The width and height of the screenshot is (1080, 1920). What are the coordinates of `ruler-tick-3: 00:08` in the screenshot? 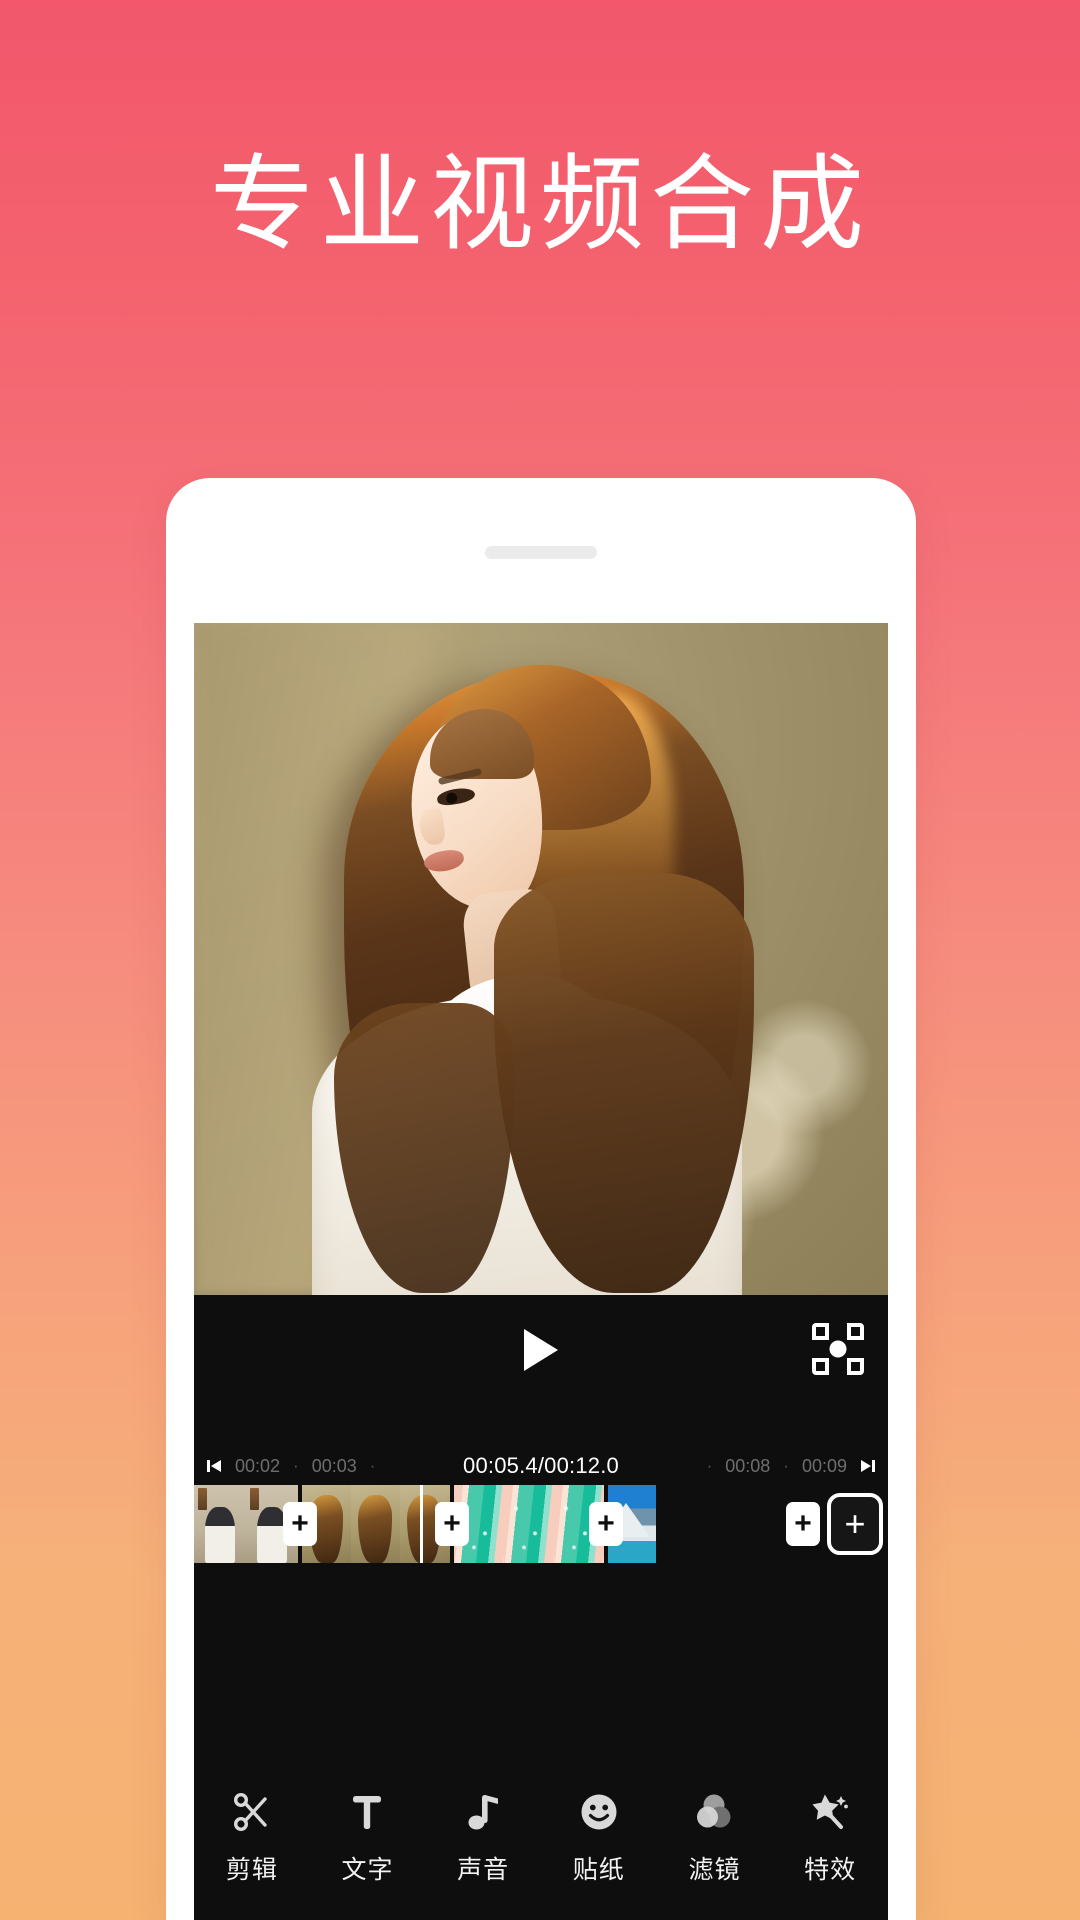 It's located at (748, 1465).